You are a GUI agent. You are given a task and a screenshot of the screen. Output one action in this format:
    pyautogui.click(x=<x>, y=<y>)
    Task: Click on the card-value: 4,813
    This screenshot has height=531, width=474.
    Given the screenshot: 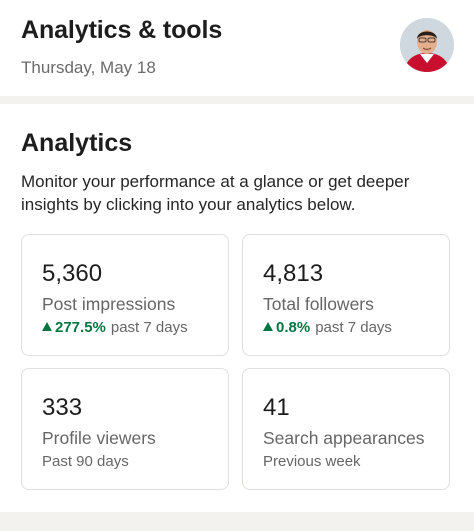 What is the action you would take?
    pyautogui.click(x=293, y=273)
    